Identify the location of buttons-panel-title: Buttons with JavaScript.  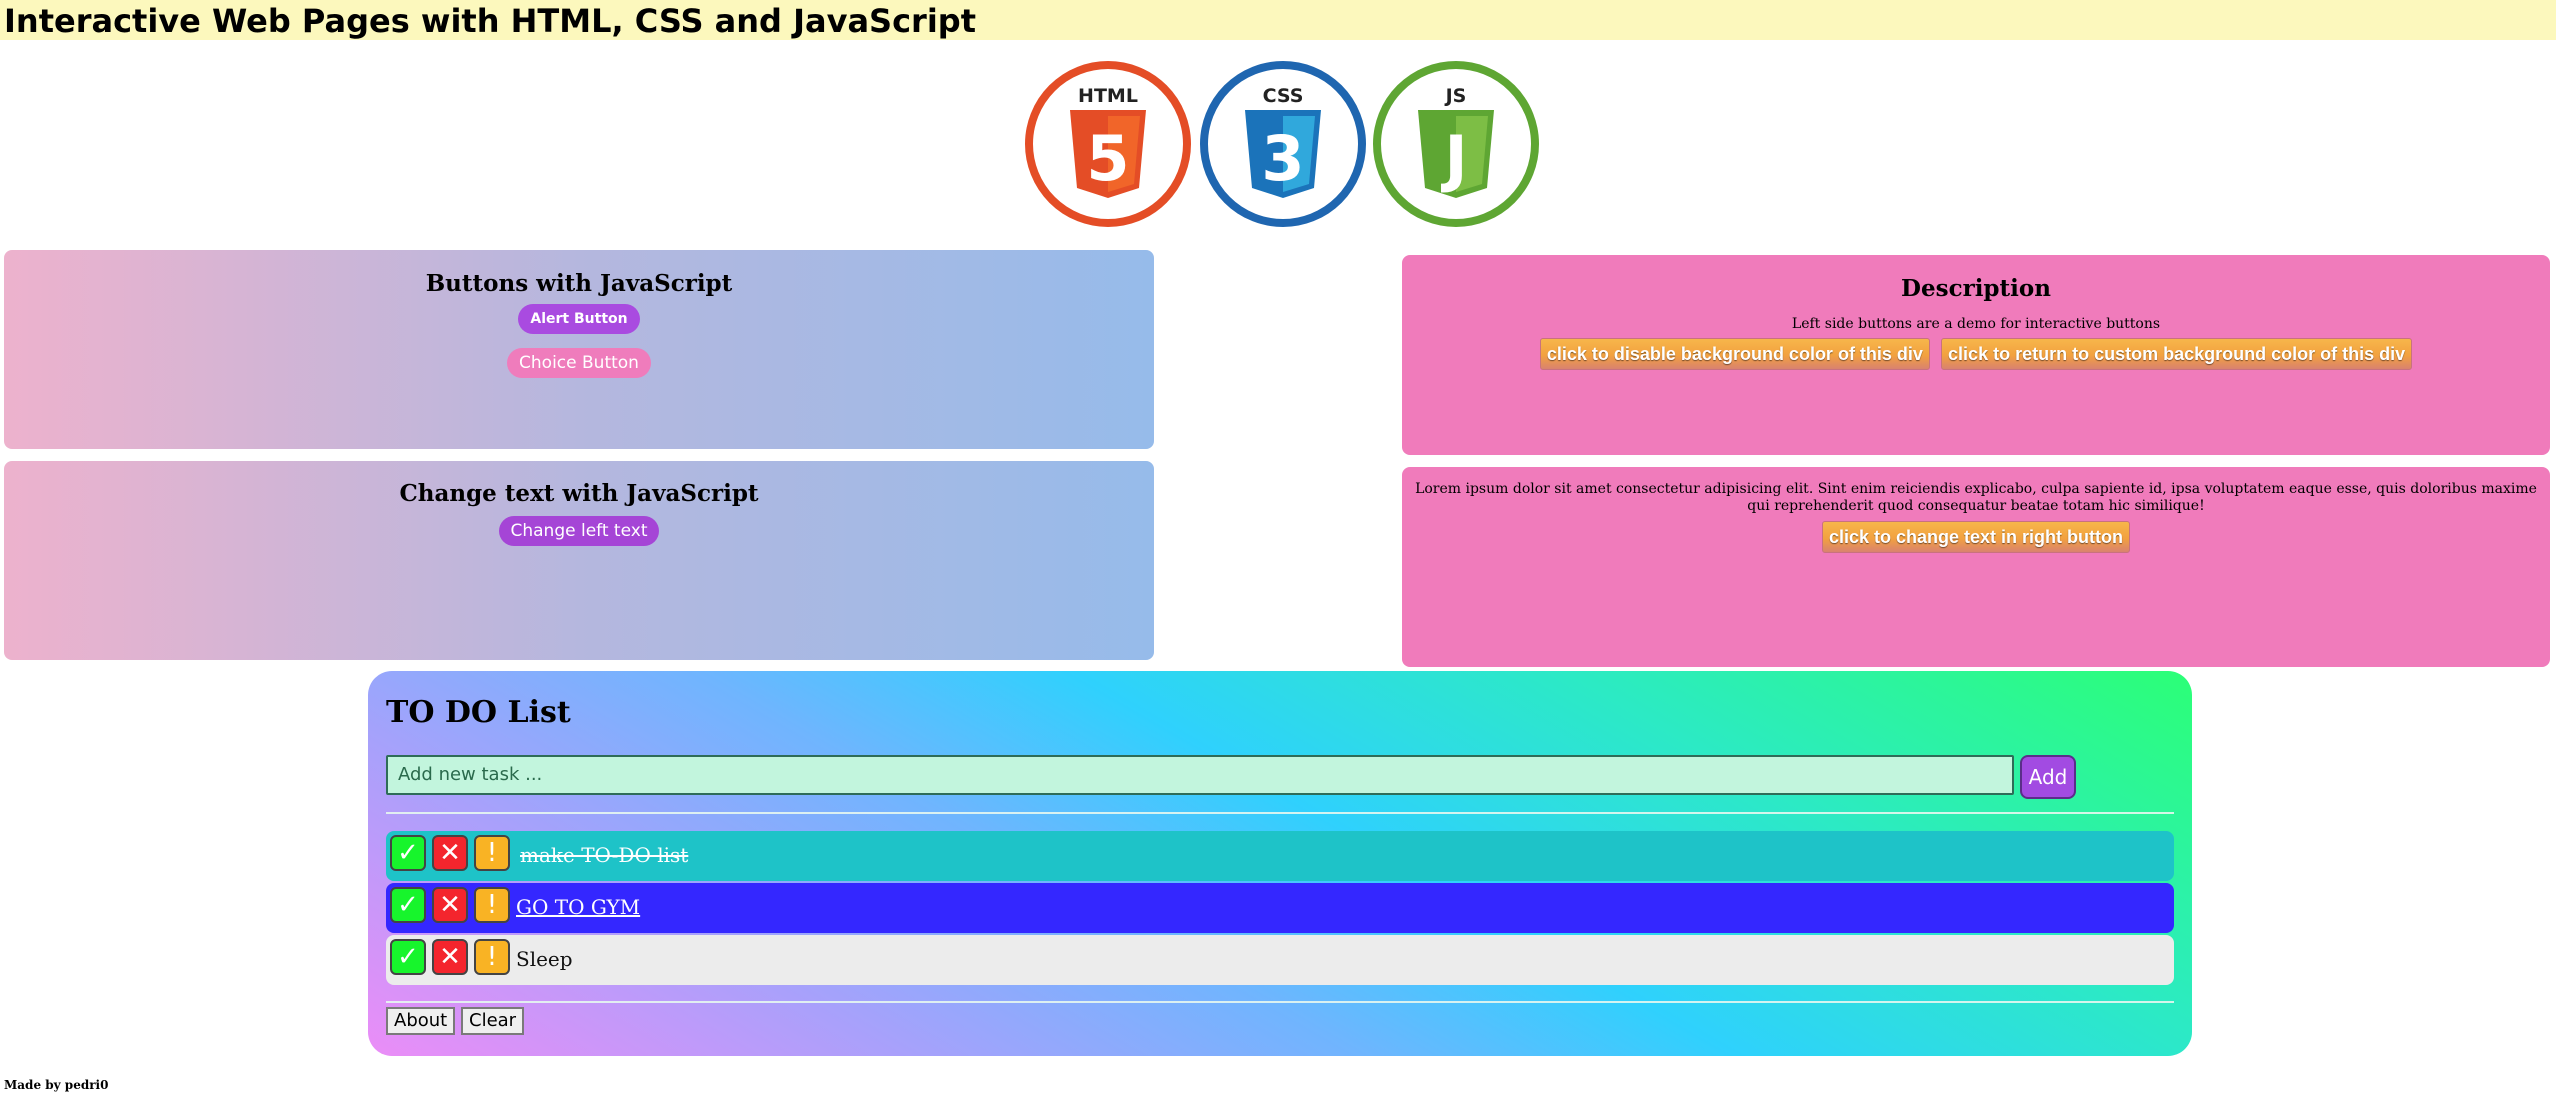
(579, 283).